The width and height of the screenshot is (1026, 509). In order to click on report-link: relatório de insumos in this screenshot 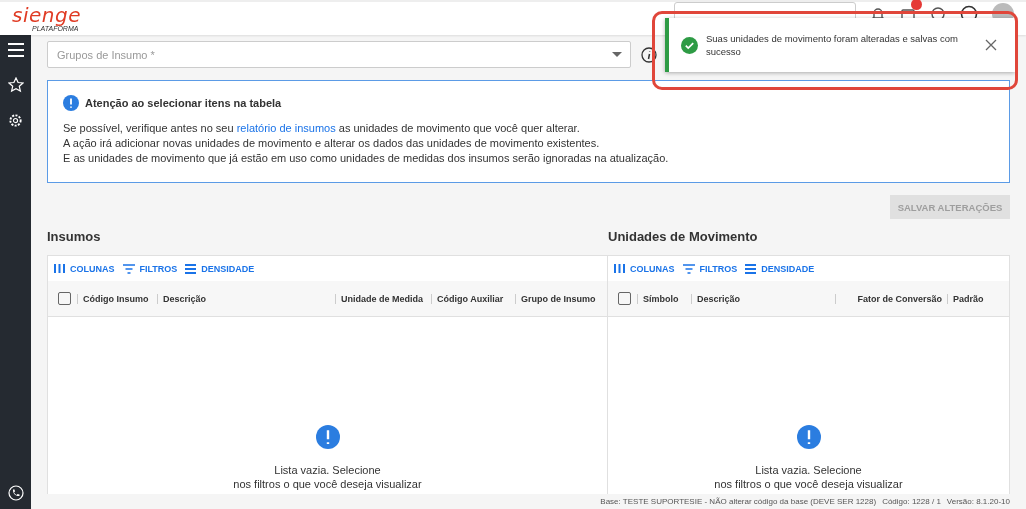, I will do `click(286, 128)`.